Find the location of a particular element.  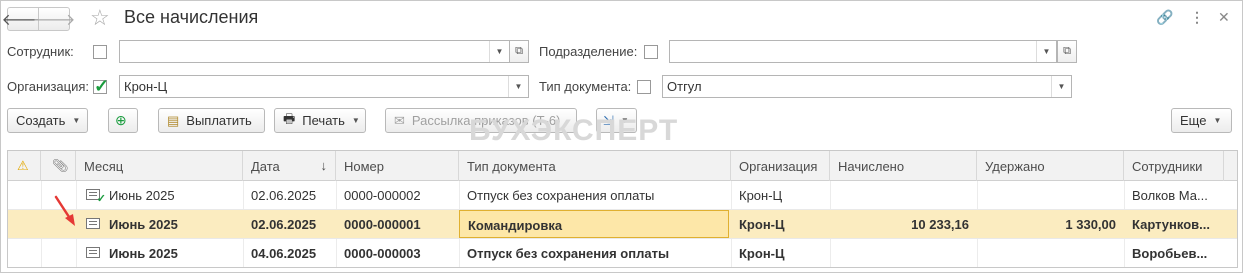

warning-icon: ⚠ is located at coordinates (23, 165).